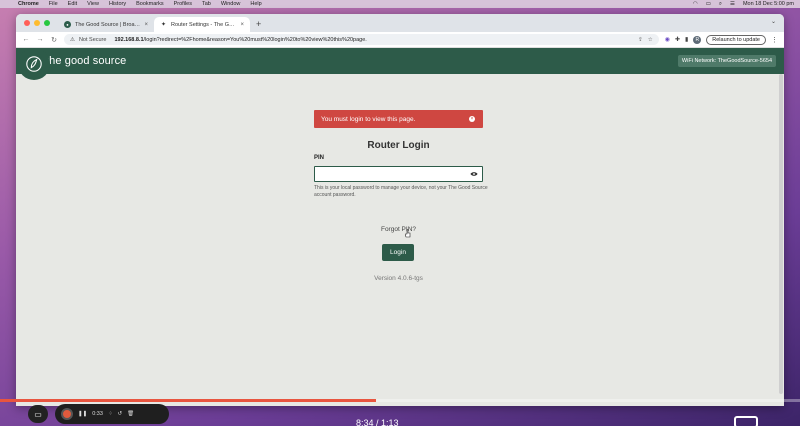  Describe the element at coordinates (34, 64) in the screenshot. I see `good-source-logo-icon` at that location.